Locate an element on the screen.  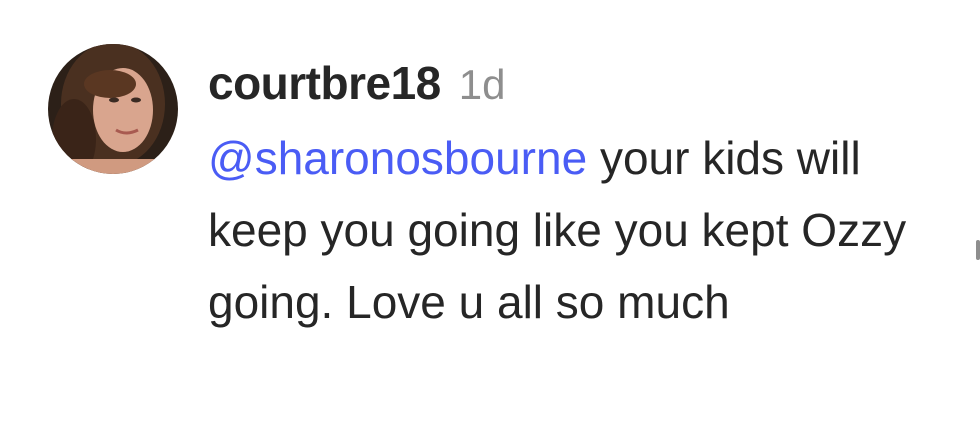
scrollbar-edge is located at coordinates (978, 250).